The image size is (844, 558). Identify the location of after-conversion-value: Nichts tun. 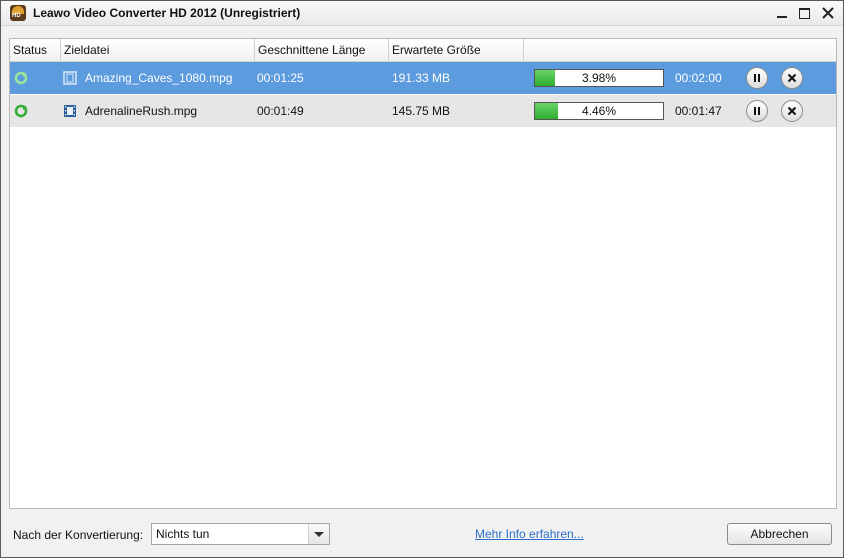
(183, 534).